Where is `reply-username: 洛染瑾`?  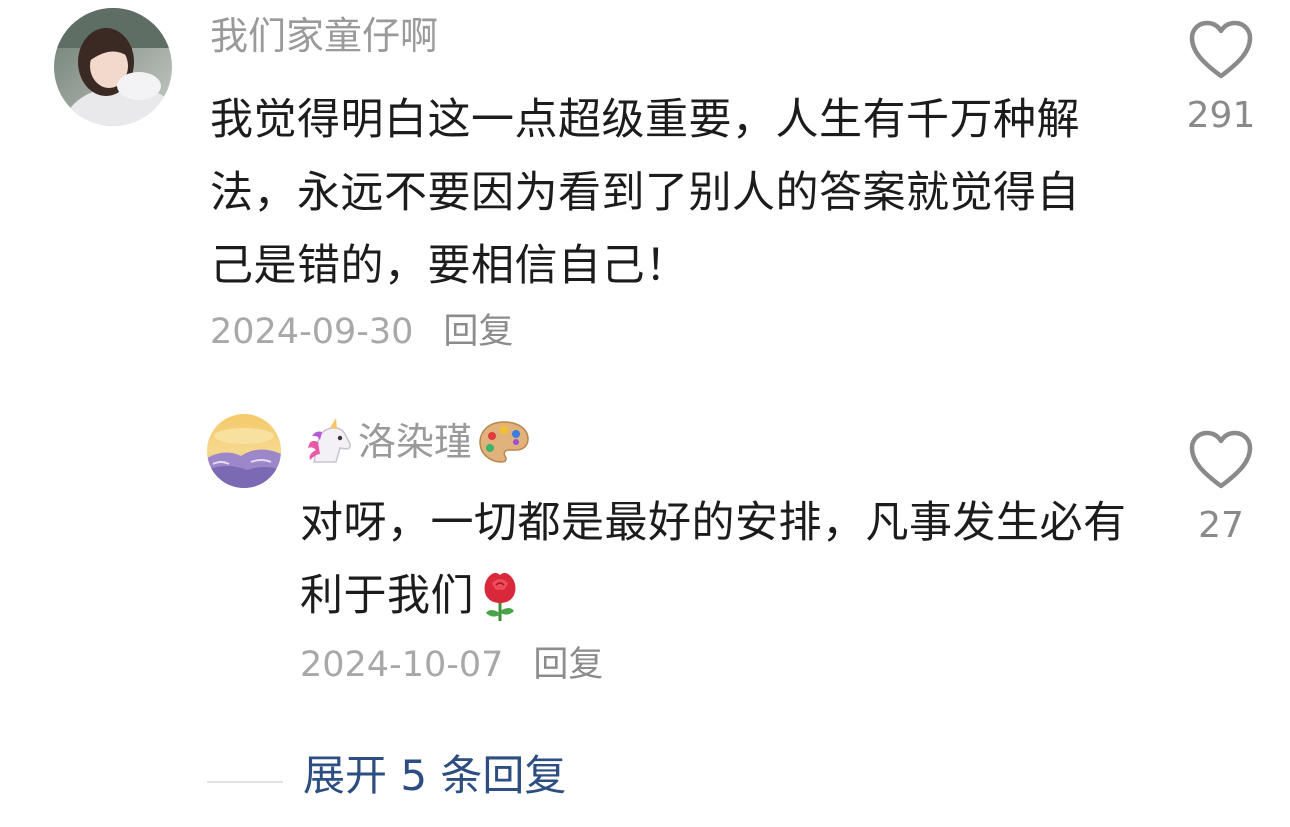
reply-username: 洛染瑾 is located at coordinates (415, 442).